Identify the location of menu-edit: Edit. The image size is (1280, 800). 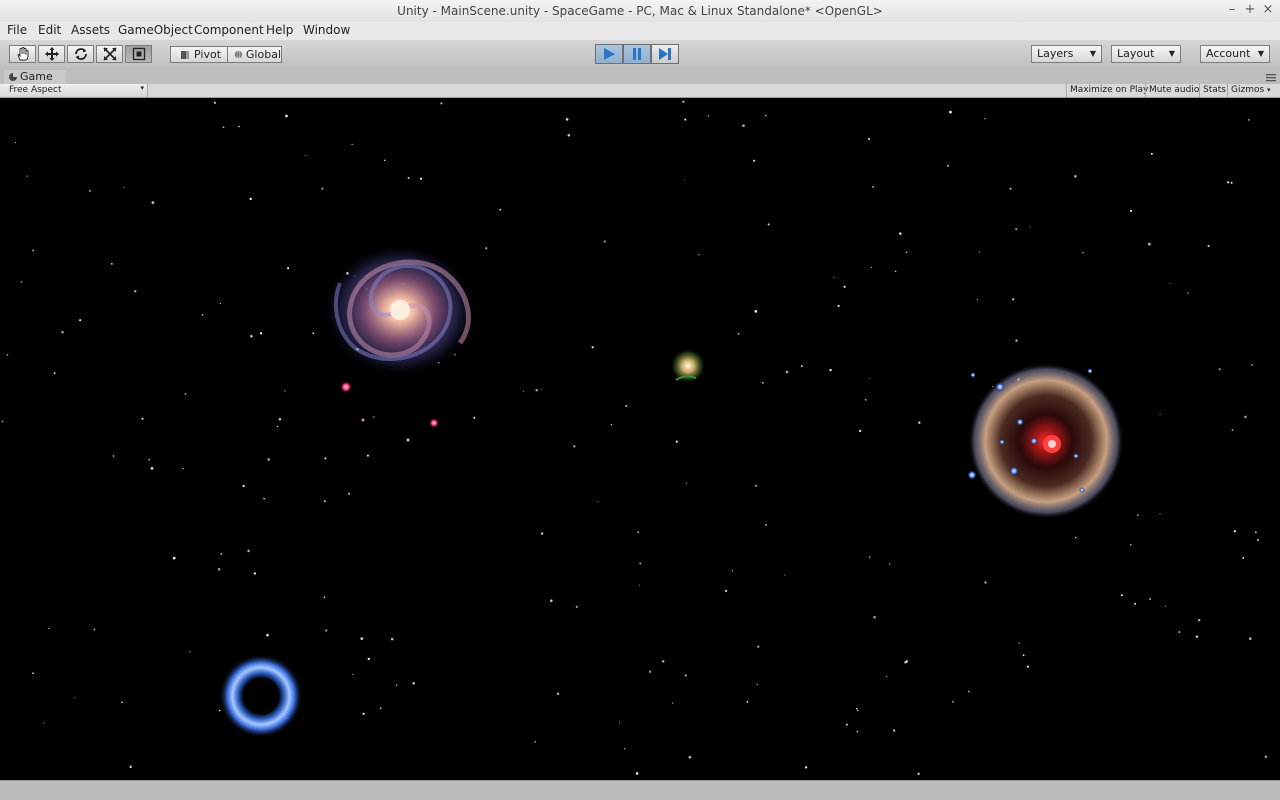
(49, 30).